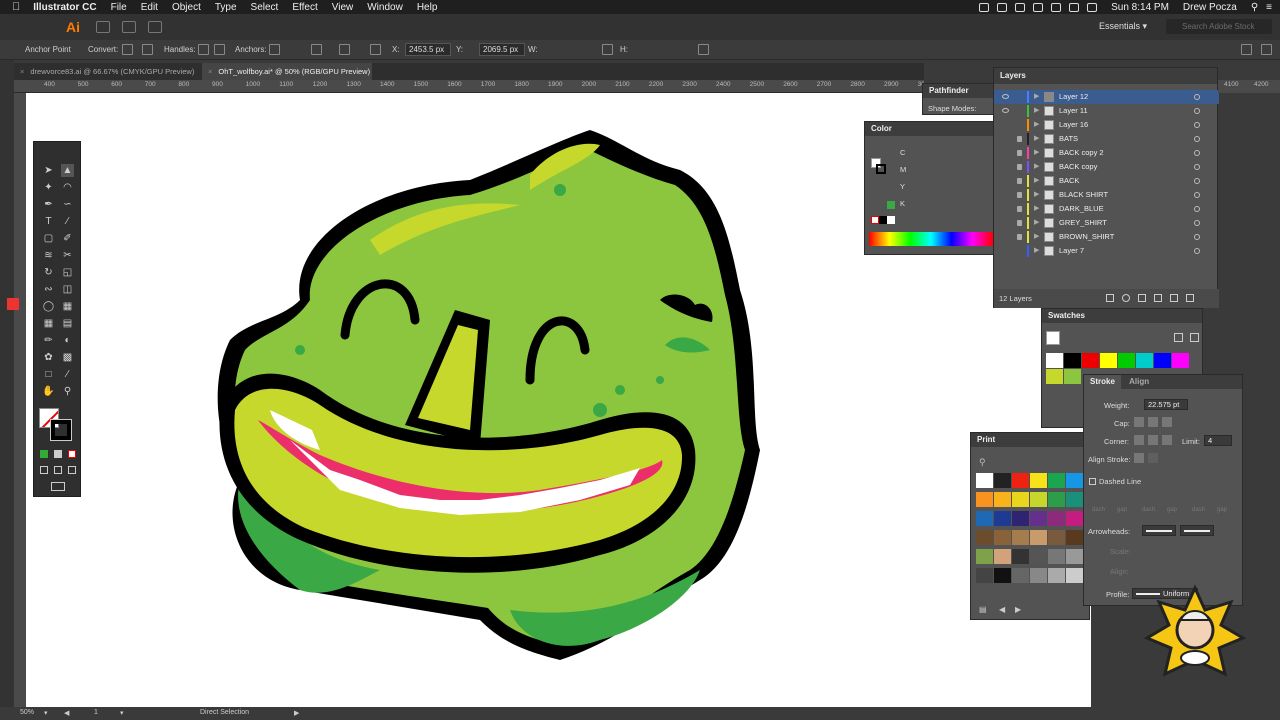 This screenshot has width=1280, height=720. What do you see at coordinates (48, 306) in the screenshot?
I see `shape-builder-icon: ◯` at bounding box center [48, 306].